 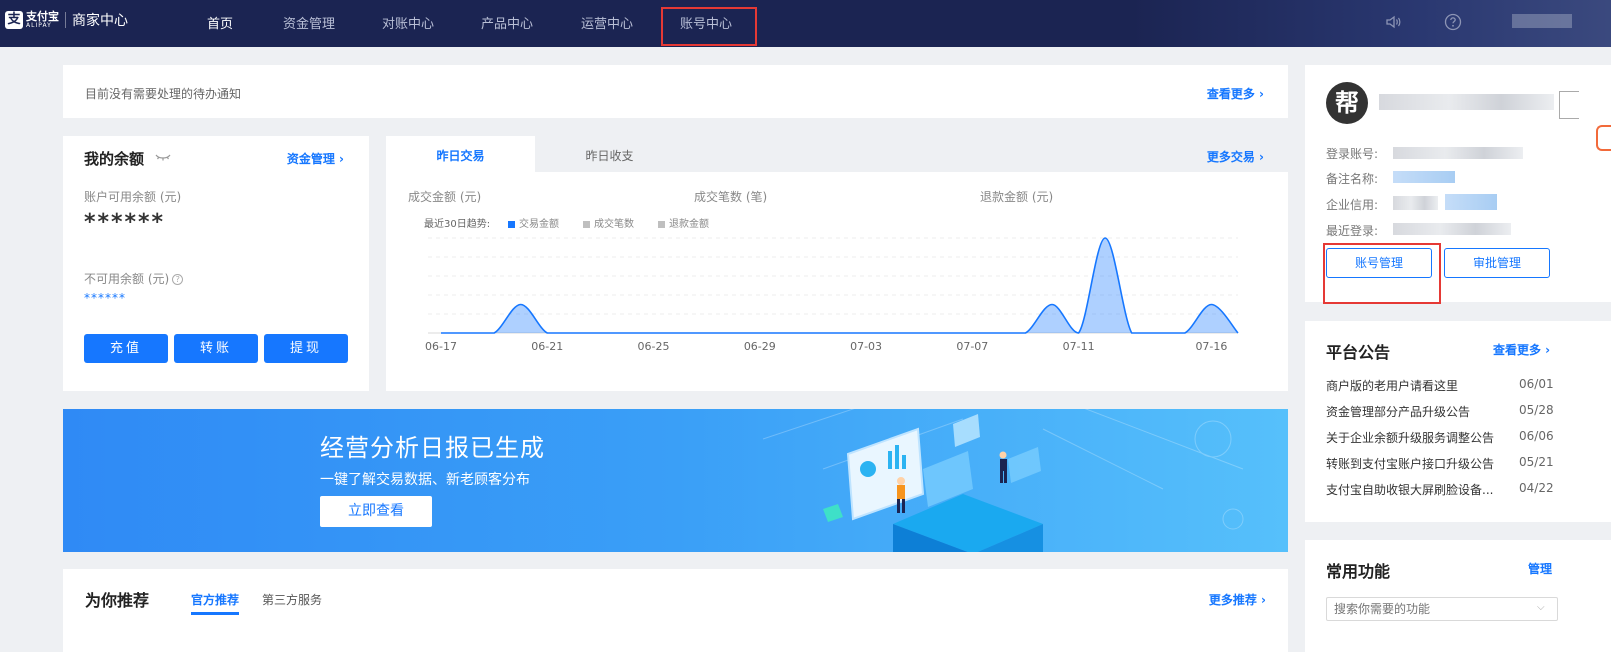 What do you see at coordinates (654, 346) in the screenshot?
I see `chart-x-tick-label: 06-25` at bounding box center [654, 346].